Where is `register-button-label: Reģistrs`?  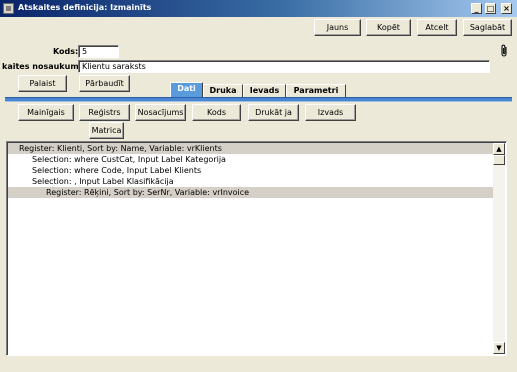
register-button-label: Reģistrs is located at coordinates (104, 112).